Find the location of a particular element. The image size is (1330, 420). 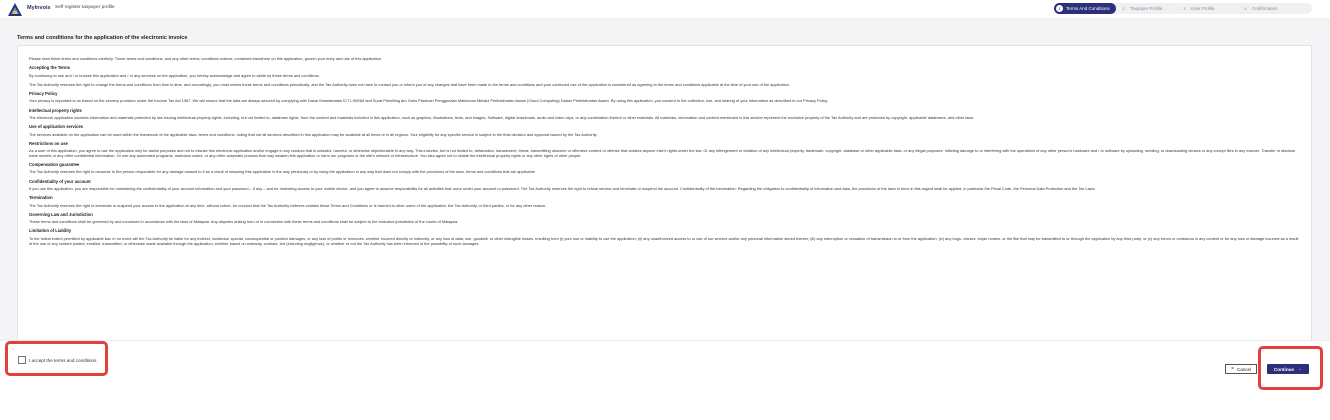

step-terms: 1 Terms And Conditions is located at coordinates (1085, 8).